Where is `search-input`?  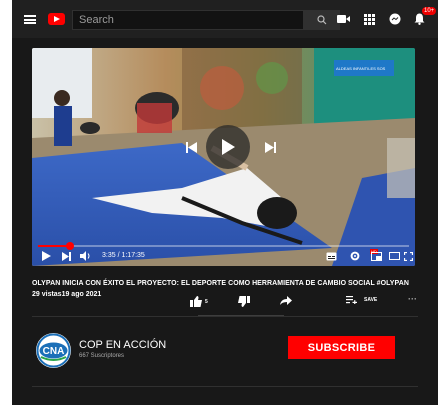 search-input is located at coordinates (188, 20).